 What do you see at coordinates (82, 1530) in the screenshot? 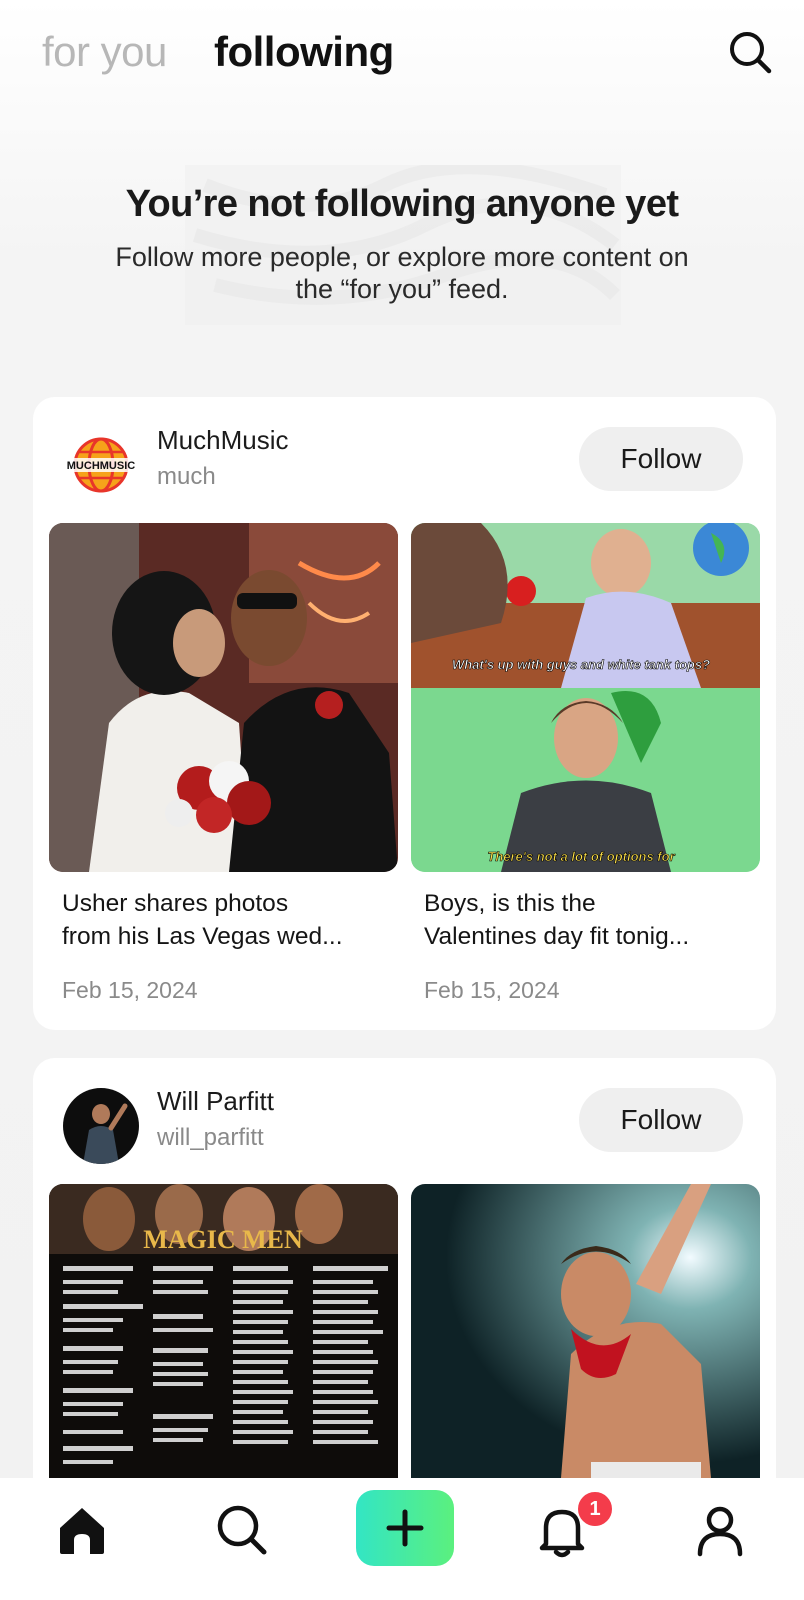
I see `home-icon` at bounding box center [82, 1530].